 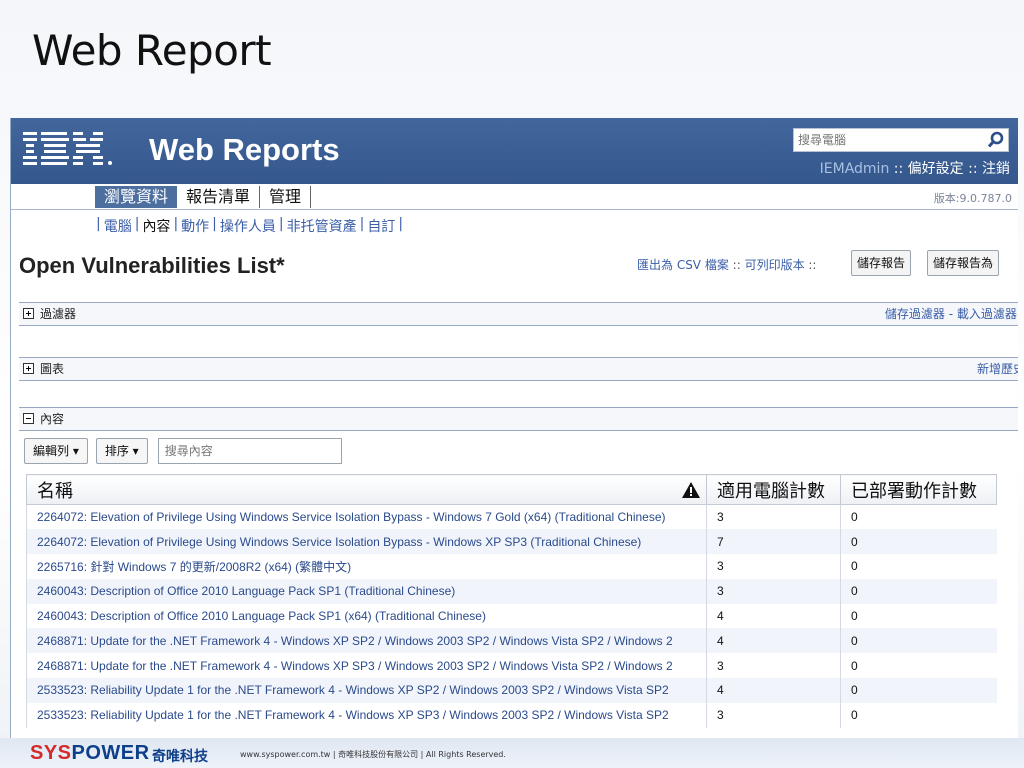 I want to click on table-header-row: 名稱 適用電腦計數 已部署動作計數, so click(x=511, y=489).